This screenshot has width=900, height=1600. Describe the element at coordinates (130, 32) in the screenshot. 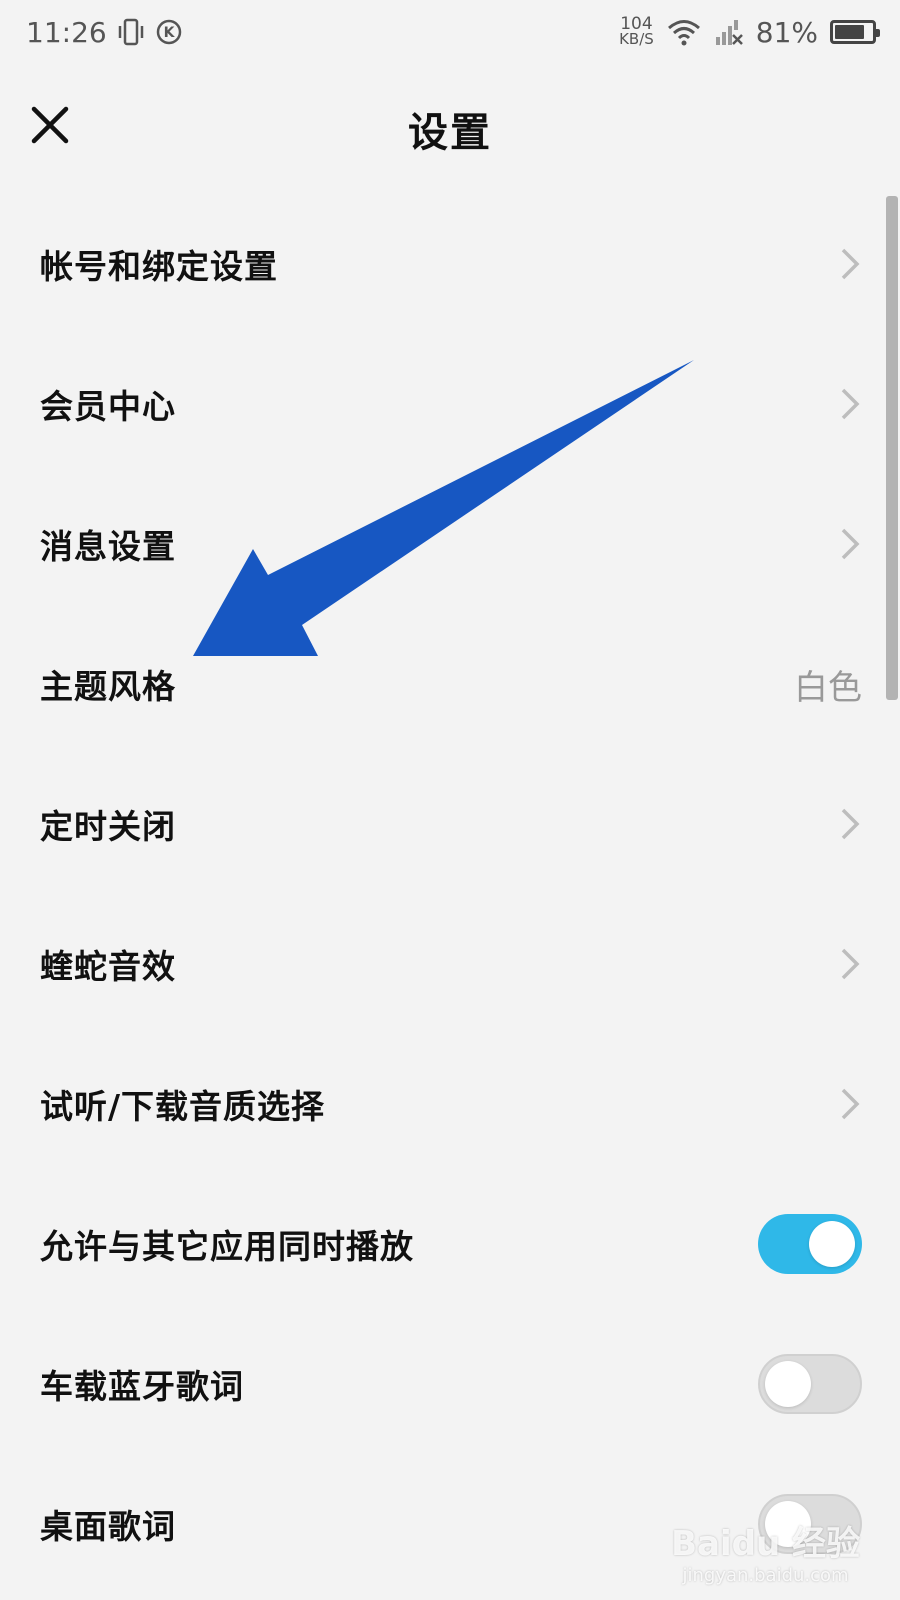

I see `vibrate-icon` at that location.